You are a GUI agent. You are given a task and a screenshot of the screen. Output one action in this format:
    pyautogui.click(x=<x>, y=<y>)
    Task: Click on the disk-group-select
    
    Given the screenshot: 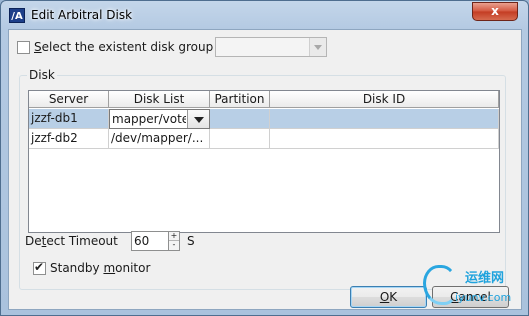 What is the action you would take?
    pyautogui.click(x=271, y=47)
    